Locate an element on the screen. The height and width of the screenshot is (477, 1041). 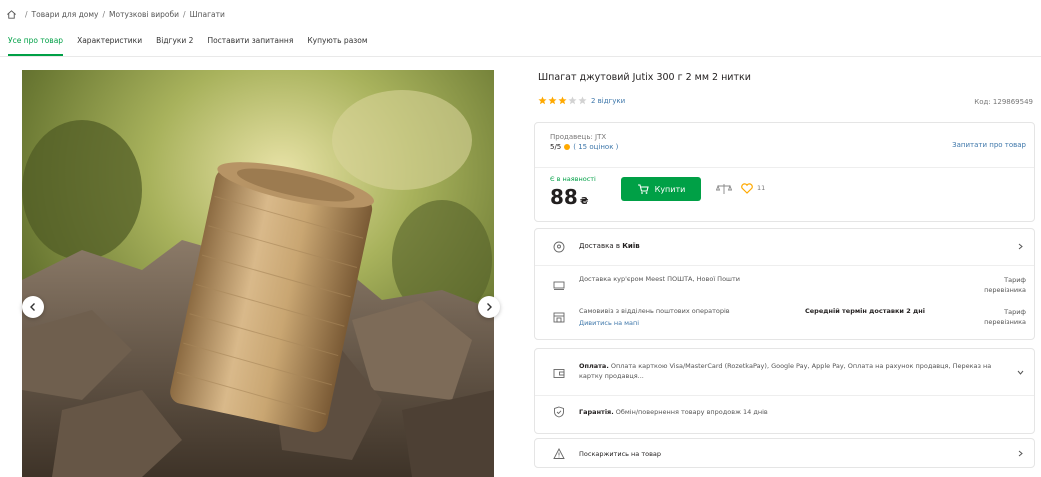
warranty-text: Обмін/повернення товару впродовж 14 днів is located at coordinates (691, 412).